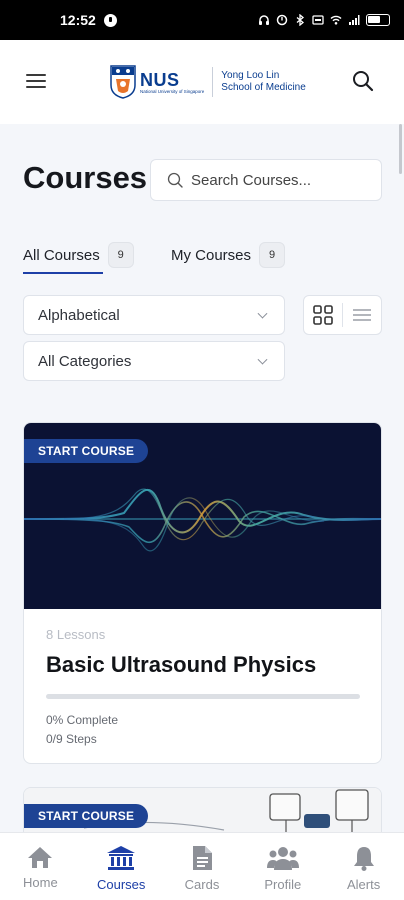 Image resolution: width=404 pixels, height=900 pixels. I want to click on profile-icon, so click(282, 858).